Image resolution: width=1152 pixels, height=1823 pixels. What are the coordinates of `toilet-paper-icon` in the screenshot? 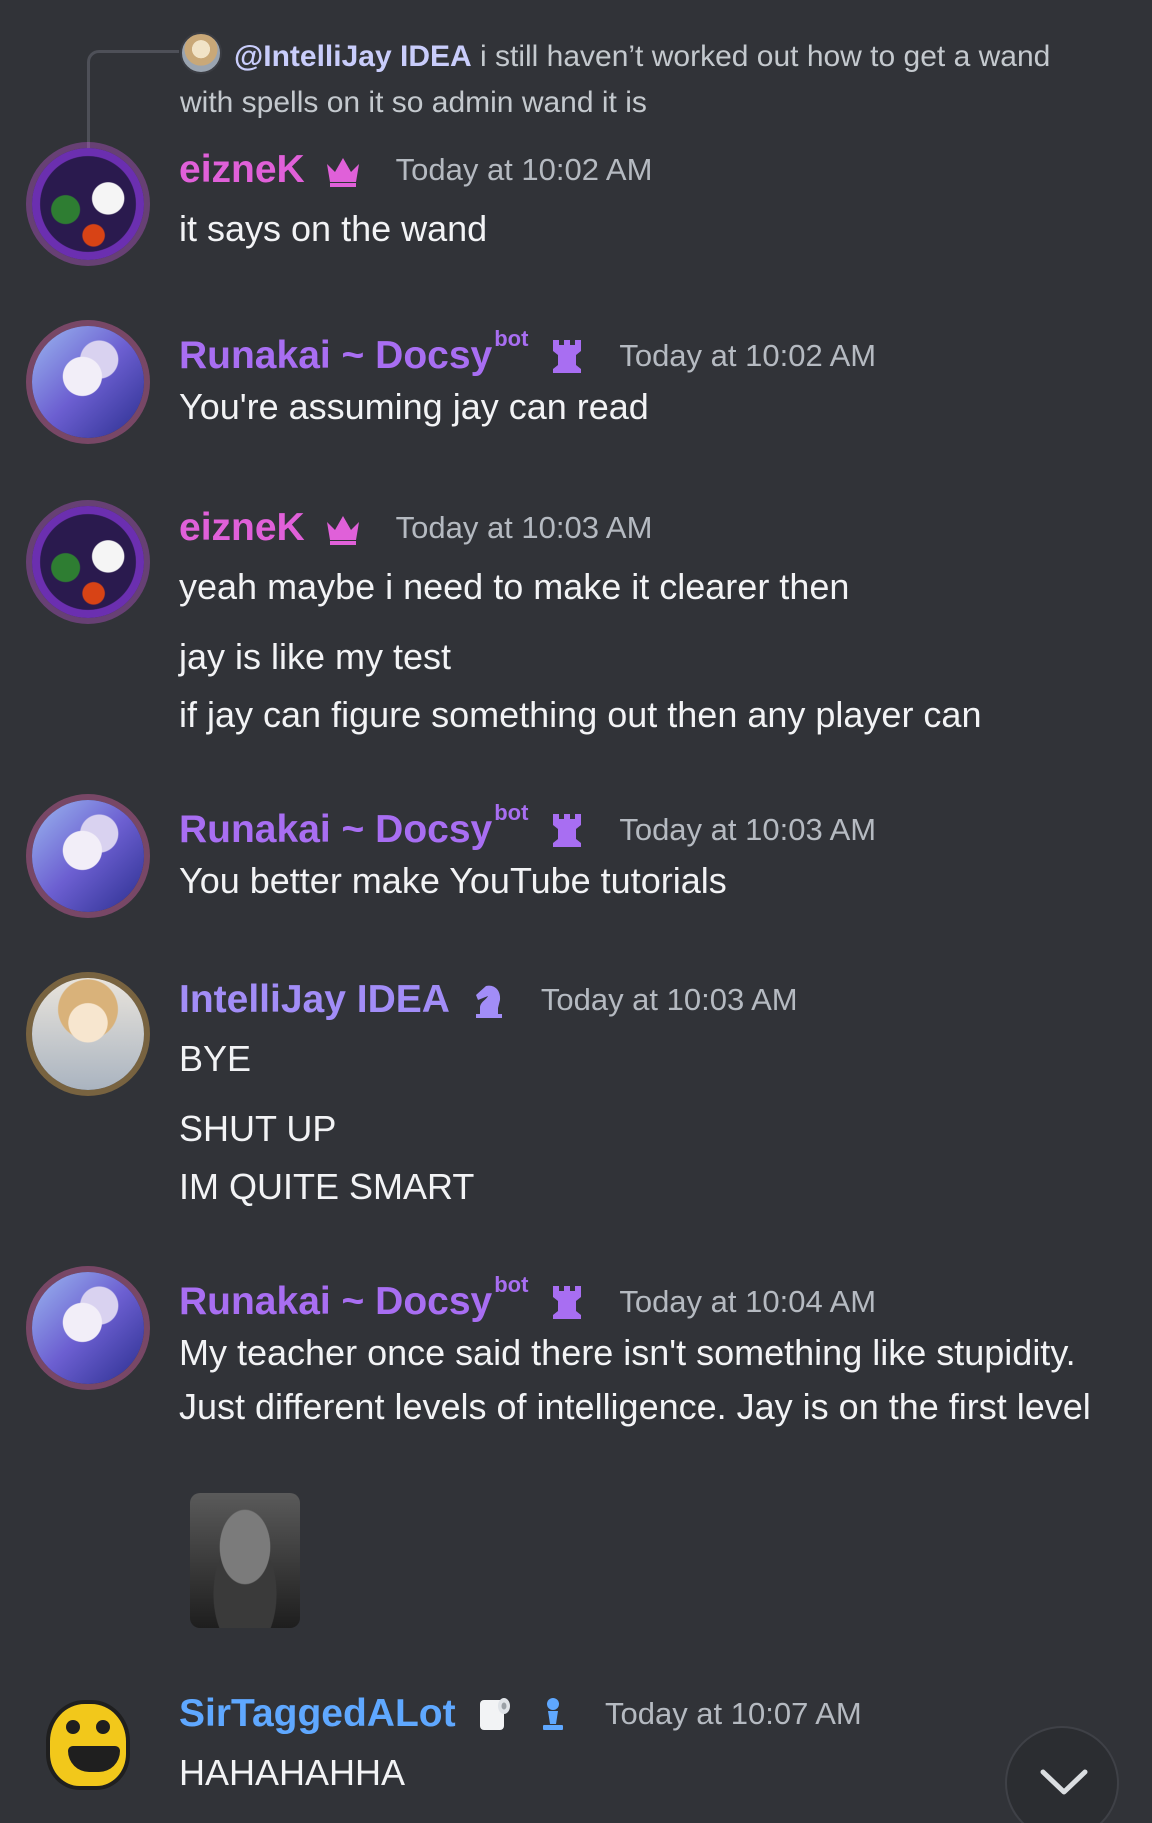 It's located at (495, 1714).